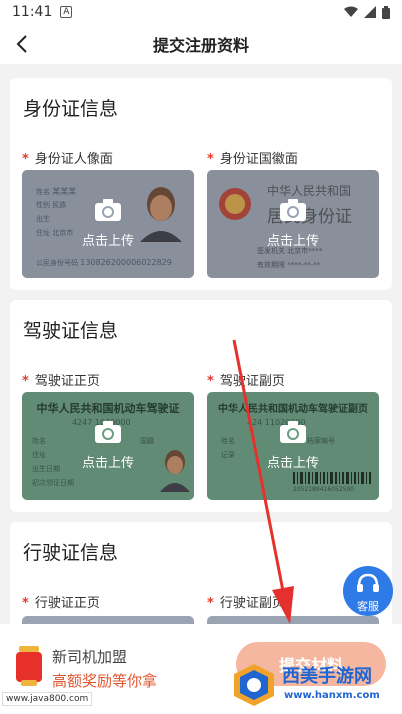  I want to click on section-title-driver: 驾驶证信息, so click(71, 331).